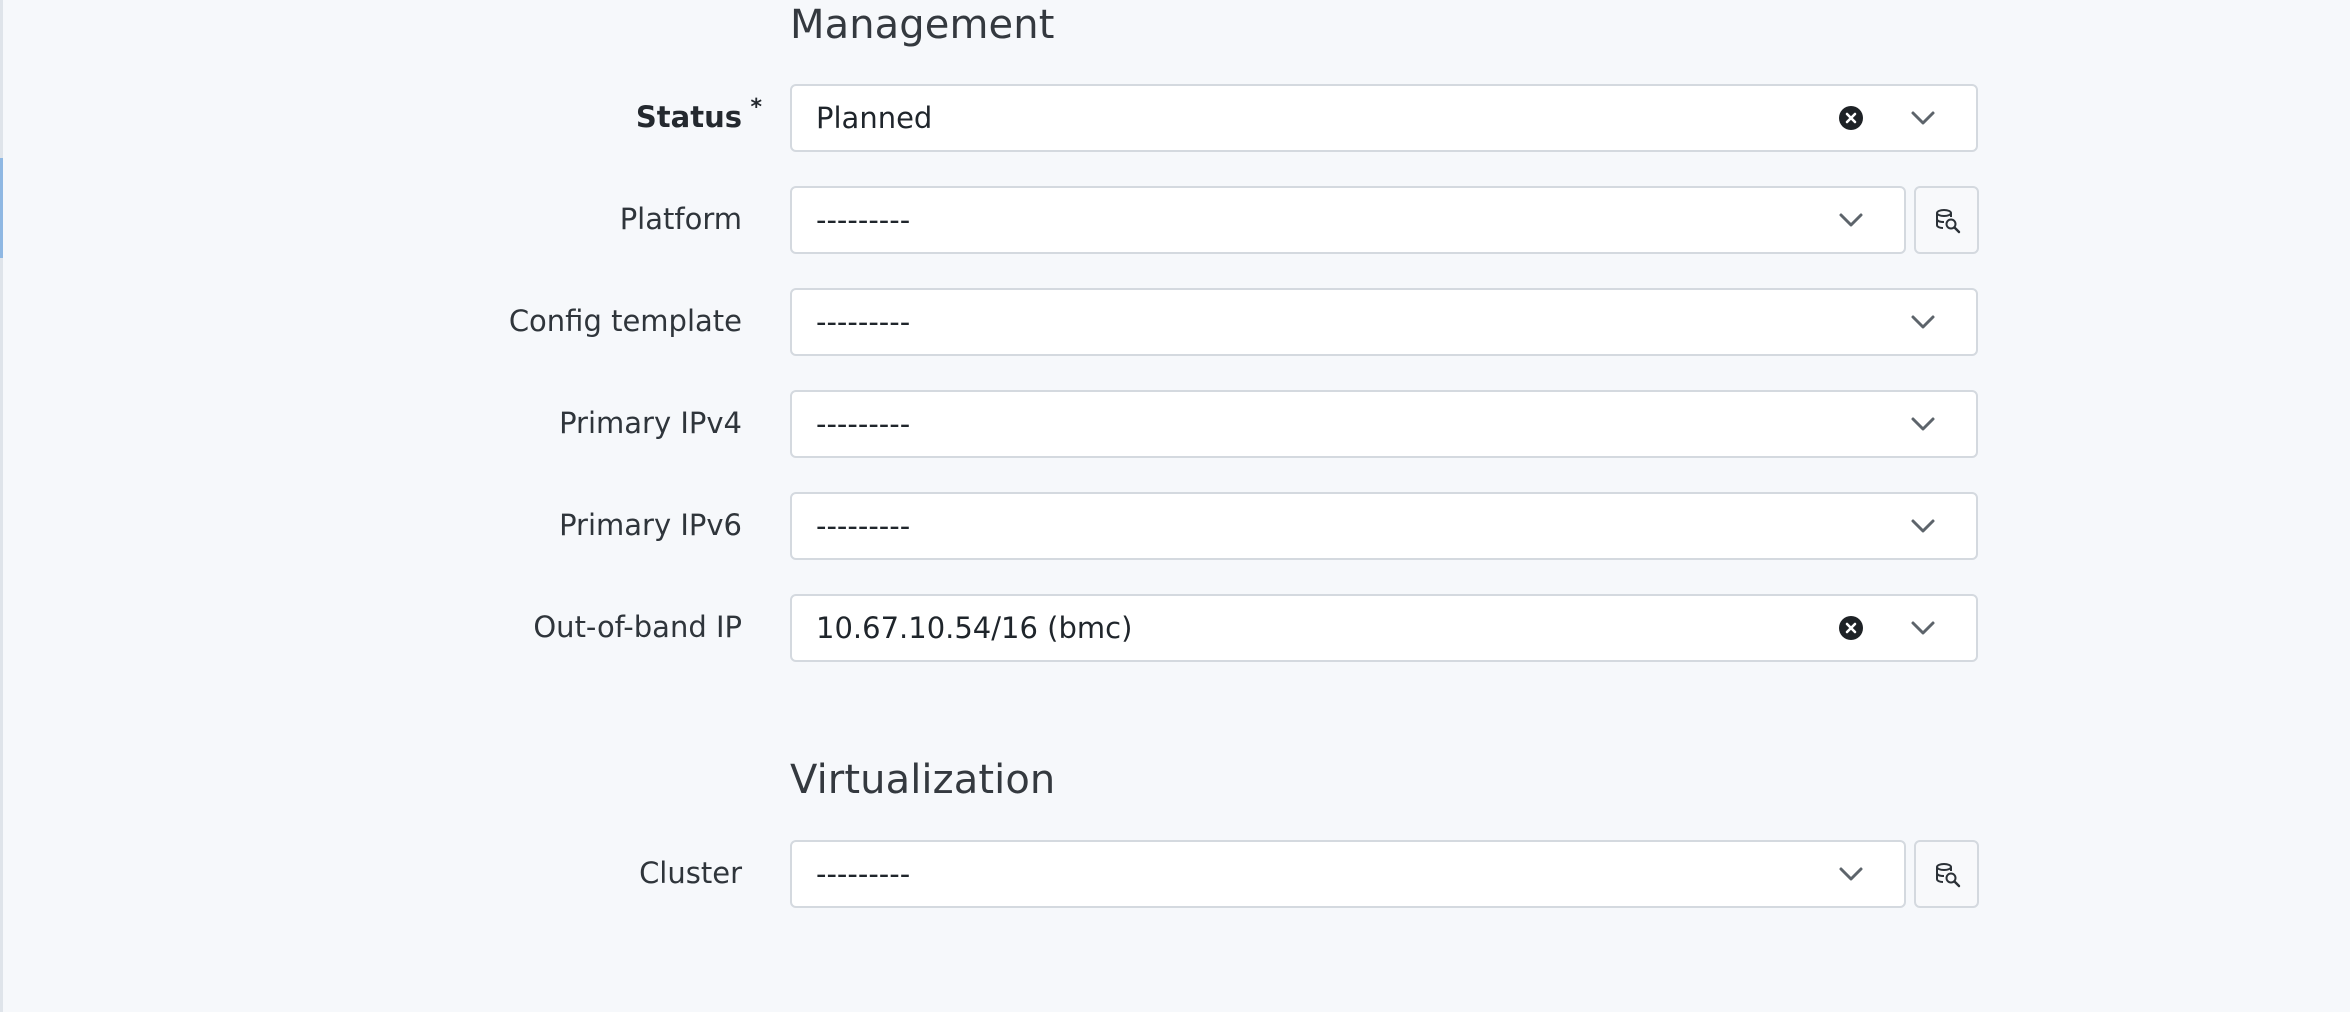  What do you see at coordinates (680, 219) in the screenshot?
I see `platform-label: Platform` at bounding box center [680, 219].